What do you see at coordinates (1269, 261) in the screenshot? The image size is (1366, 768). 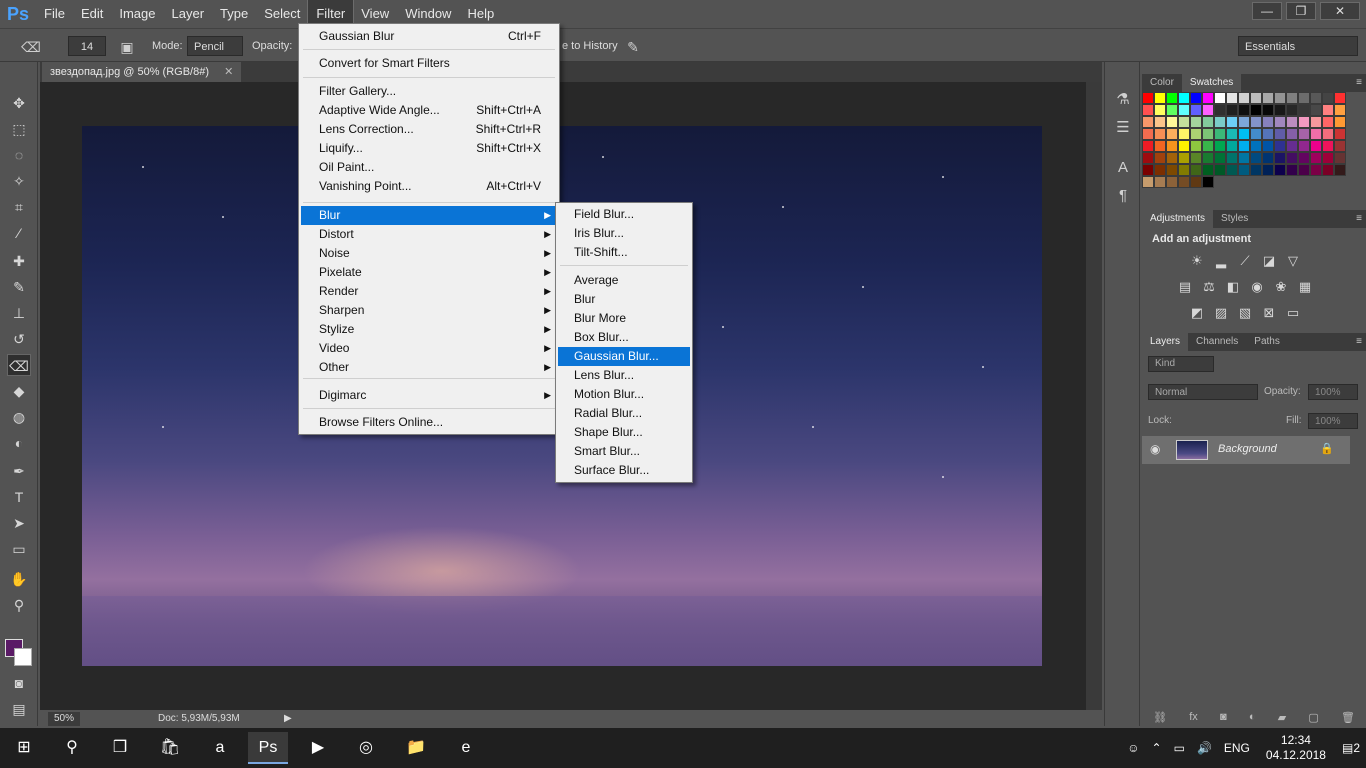 I see `exposure-icon: ◪` at bounding box center [1269, 261].